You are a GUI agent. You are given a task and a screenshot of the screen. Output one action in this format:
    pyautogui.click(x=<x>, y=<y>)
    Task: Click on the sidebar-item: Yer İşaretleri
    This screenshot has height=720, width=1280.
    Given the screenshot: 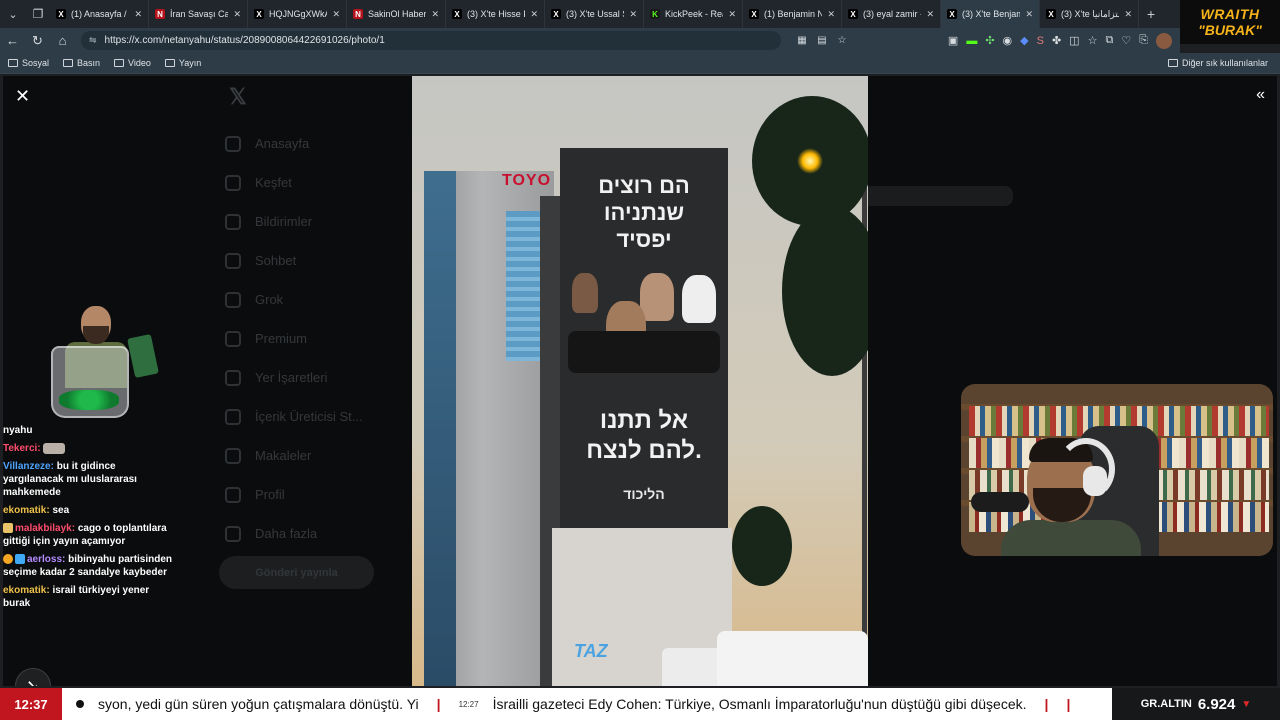 What is the action you would take?
    pyautogui.click(x=325, y=377)
    